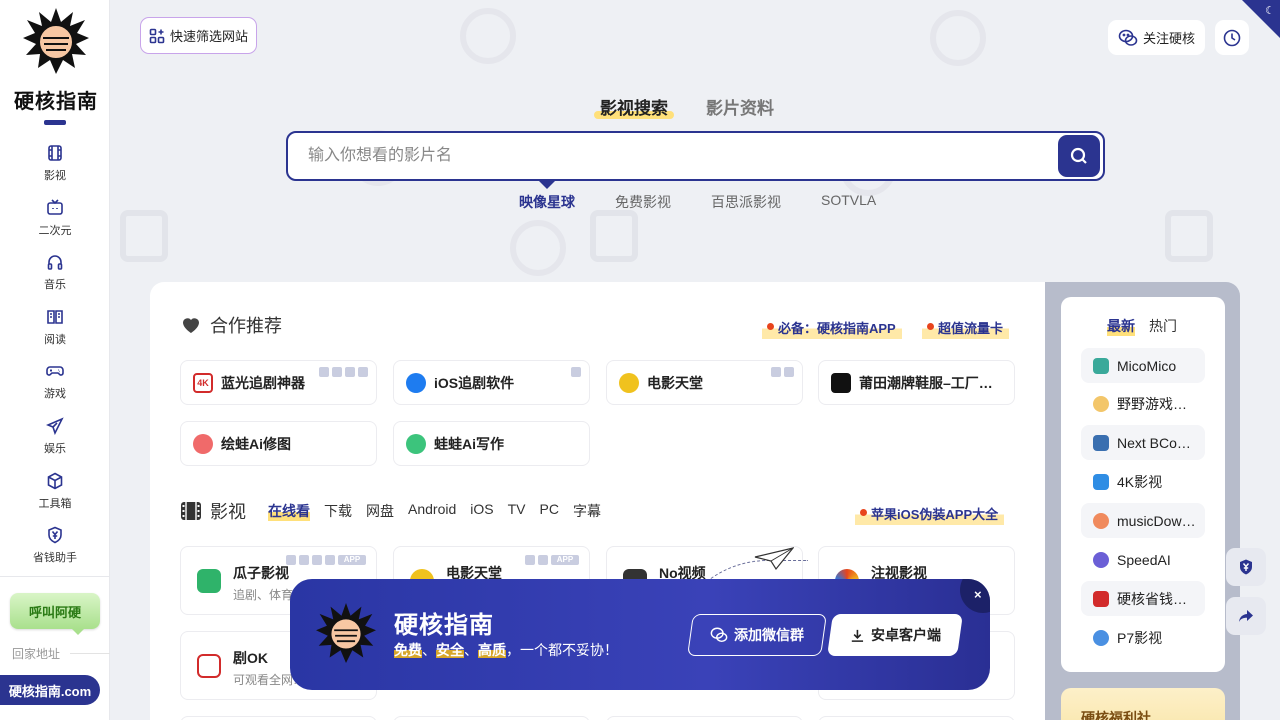 The width and height of the screenshot is (1280, 720). What do you see at coordinates (55, 153) in the screenshot?
I see `film-icon` at bounding box center [55, 153].